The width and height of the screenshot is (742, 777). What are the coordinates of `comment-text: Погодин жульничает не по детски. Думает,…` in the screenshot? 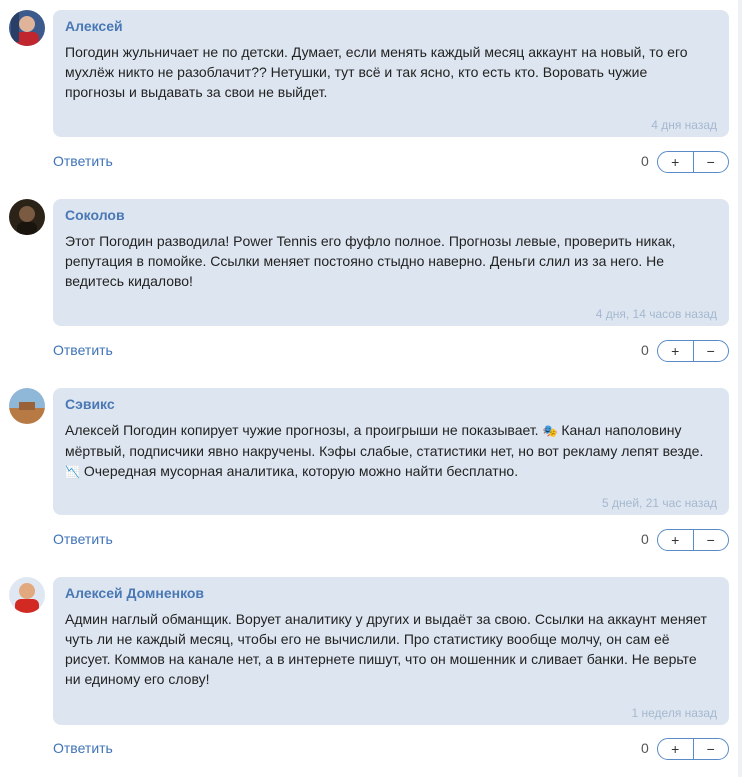 It's located at (376, 72).